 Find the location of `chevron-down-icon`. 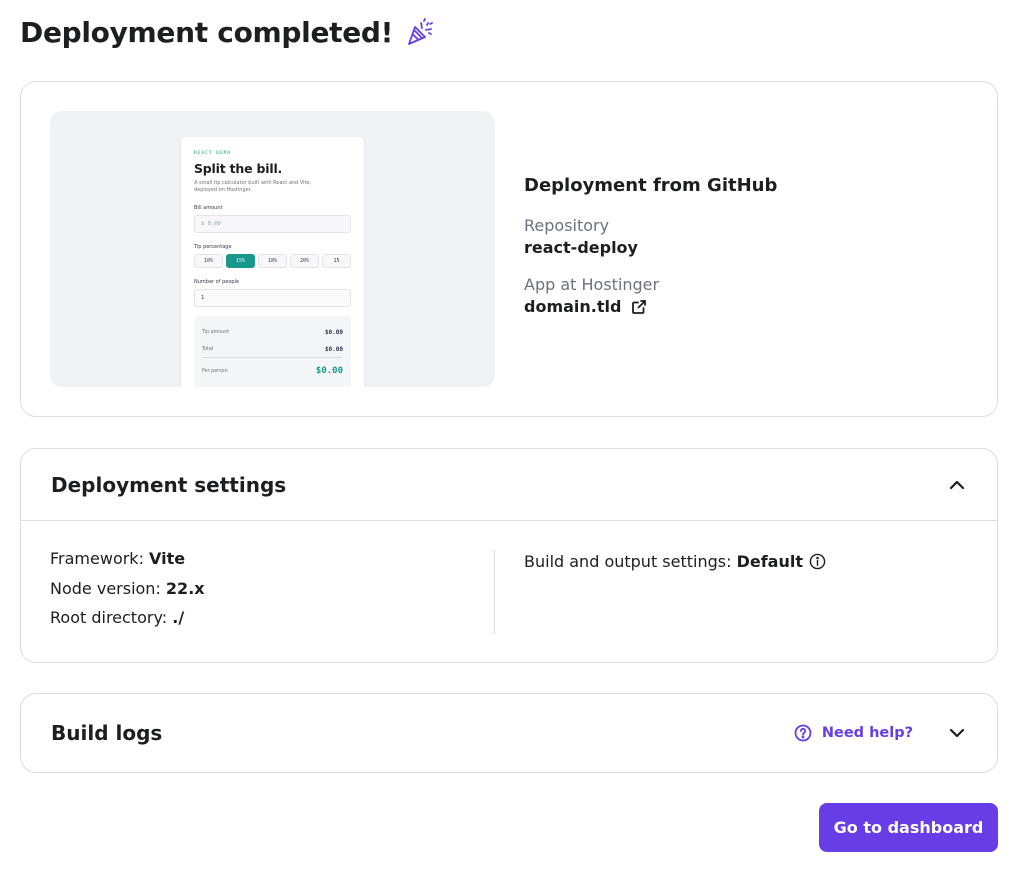

chevron-down-icon is located at coordinates (957, 733).